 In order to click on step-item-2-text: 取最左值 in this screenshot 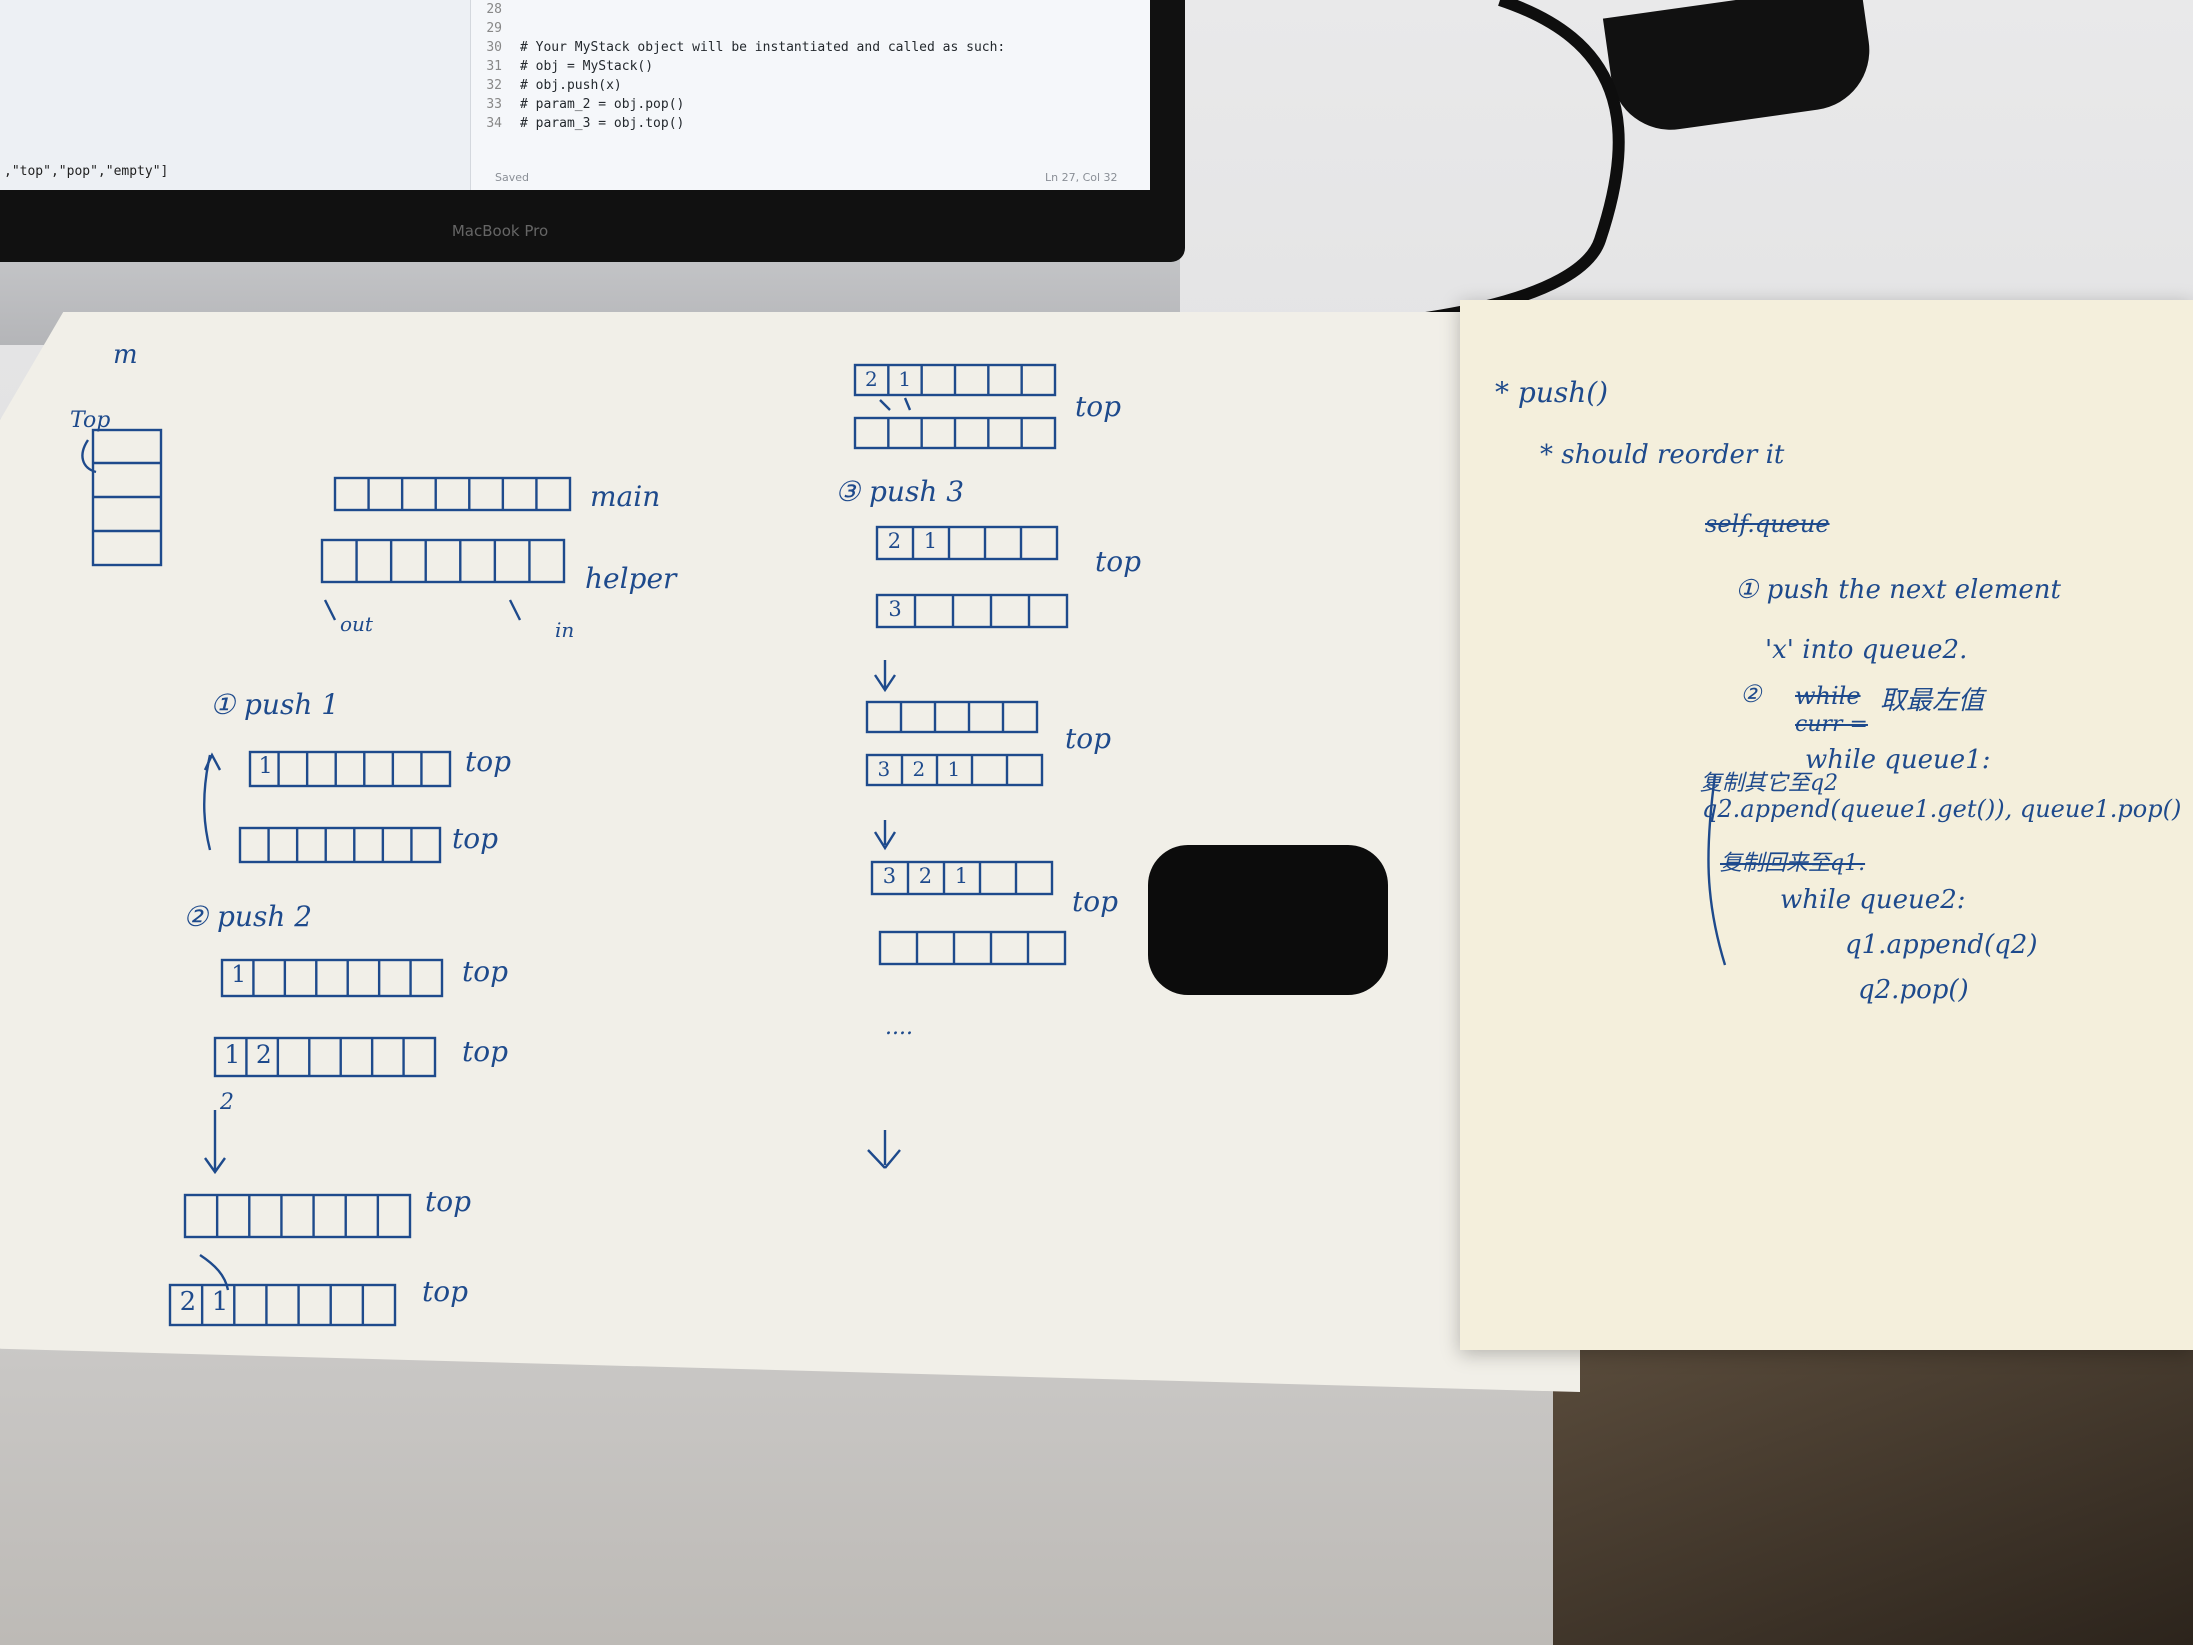, I will do `click(1932, 701)`.